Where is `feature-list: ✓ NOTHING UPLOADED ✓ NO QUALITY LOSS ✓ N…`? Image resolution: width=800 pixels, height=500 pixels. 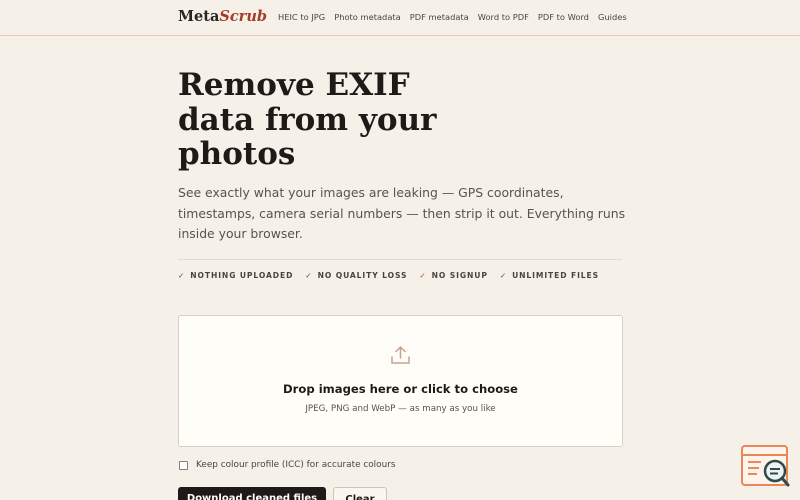
feature-list: ✓ NOTHING UPLOADED ✓ NO QUALITY LOSS ✓ N… is located at coordinates (394, 275).